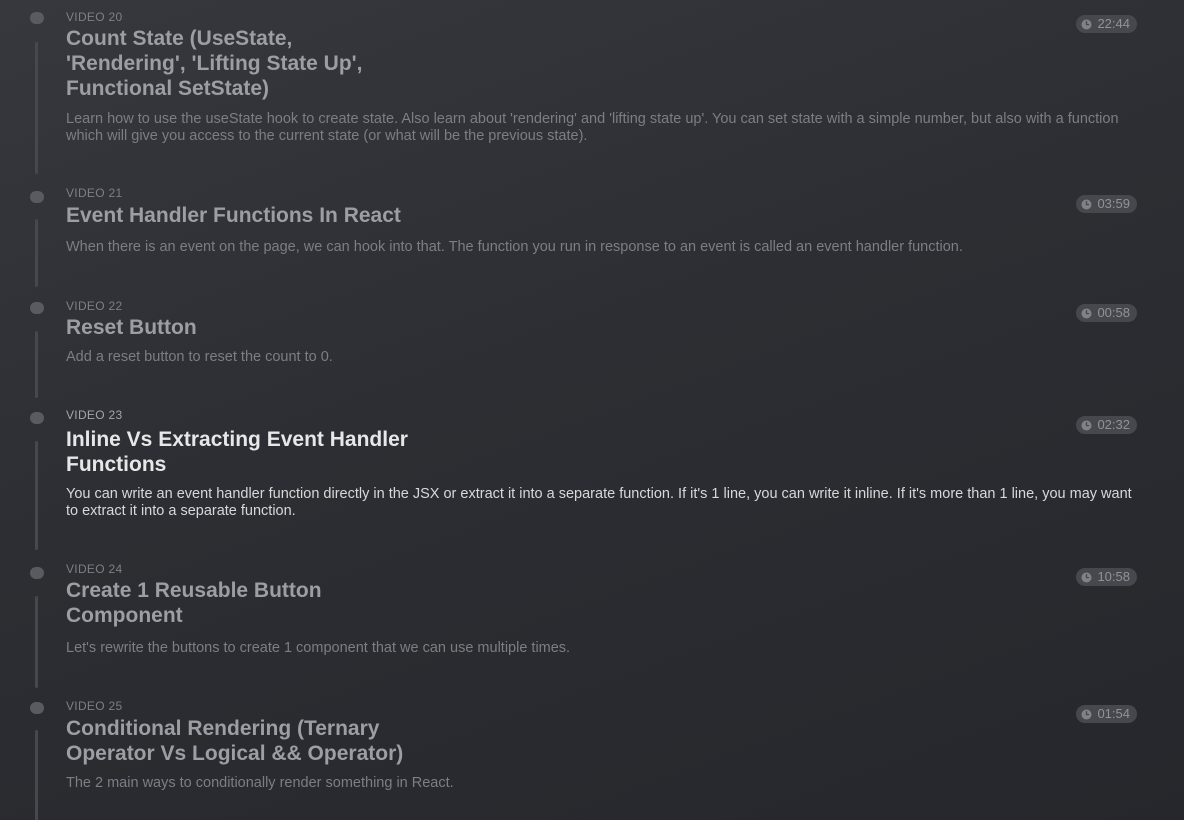  What do you see at coordinates (94, 415) in the screenshot?
I see `video-number: VIDEO 23` at bounding box center [94, 415].